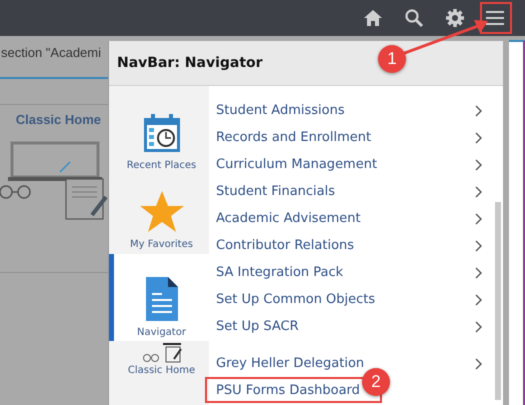 The height and width of the screenshot is (405, 525). What do you see at coordinates (359, 326) in the screenshot?
I see `menu-item: Set Up SACR` at bounding box center [359, 326].